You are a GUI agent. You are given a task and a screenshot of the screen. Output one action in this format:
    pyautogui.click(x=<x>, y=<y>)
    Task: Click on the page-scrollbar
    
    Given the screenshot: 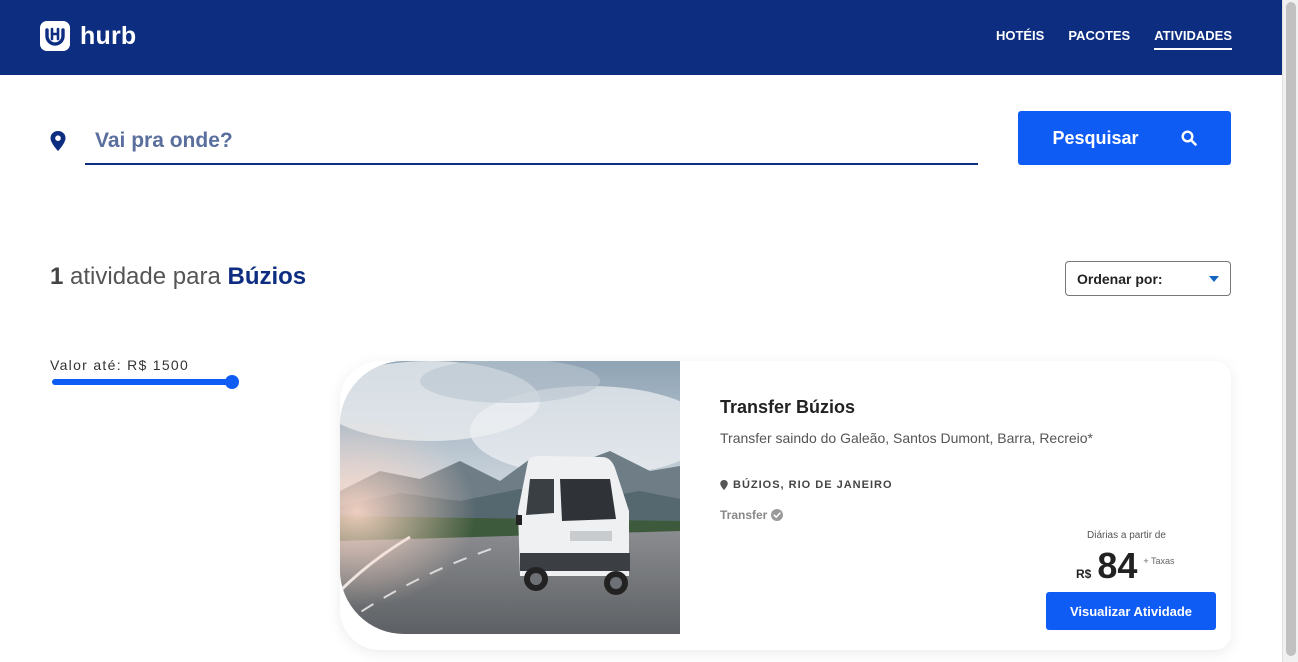 What is the action you would take?
    pyautogui.click(x=1290, y=331)
    